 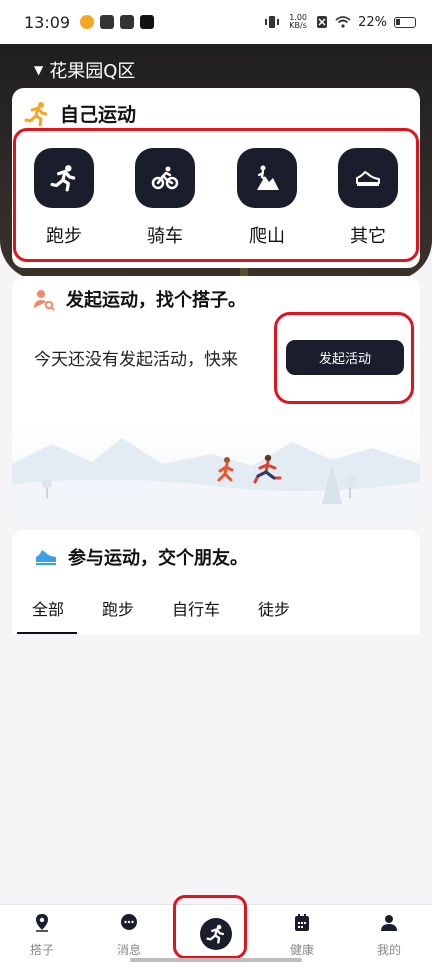 I want to click on sport-item-hiking: 爬山, so click(x=267, y=198).